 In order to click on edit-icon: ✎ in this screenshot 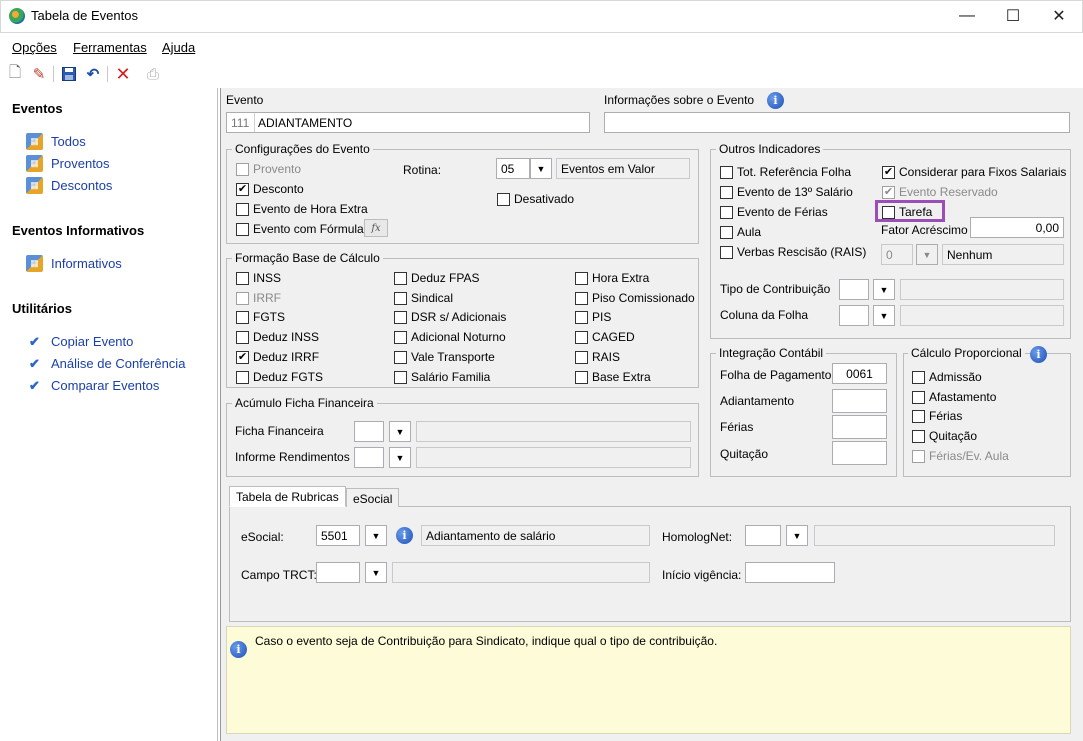, I will do `click(39, 74)`.